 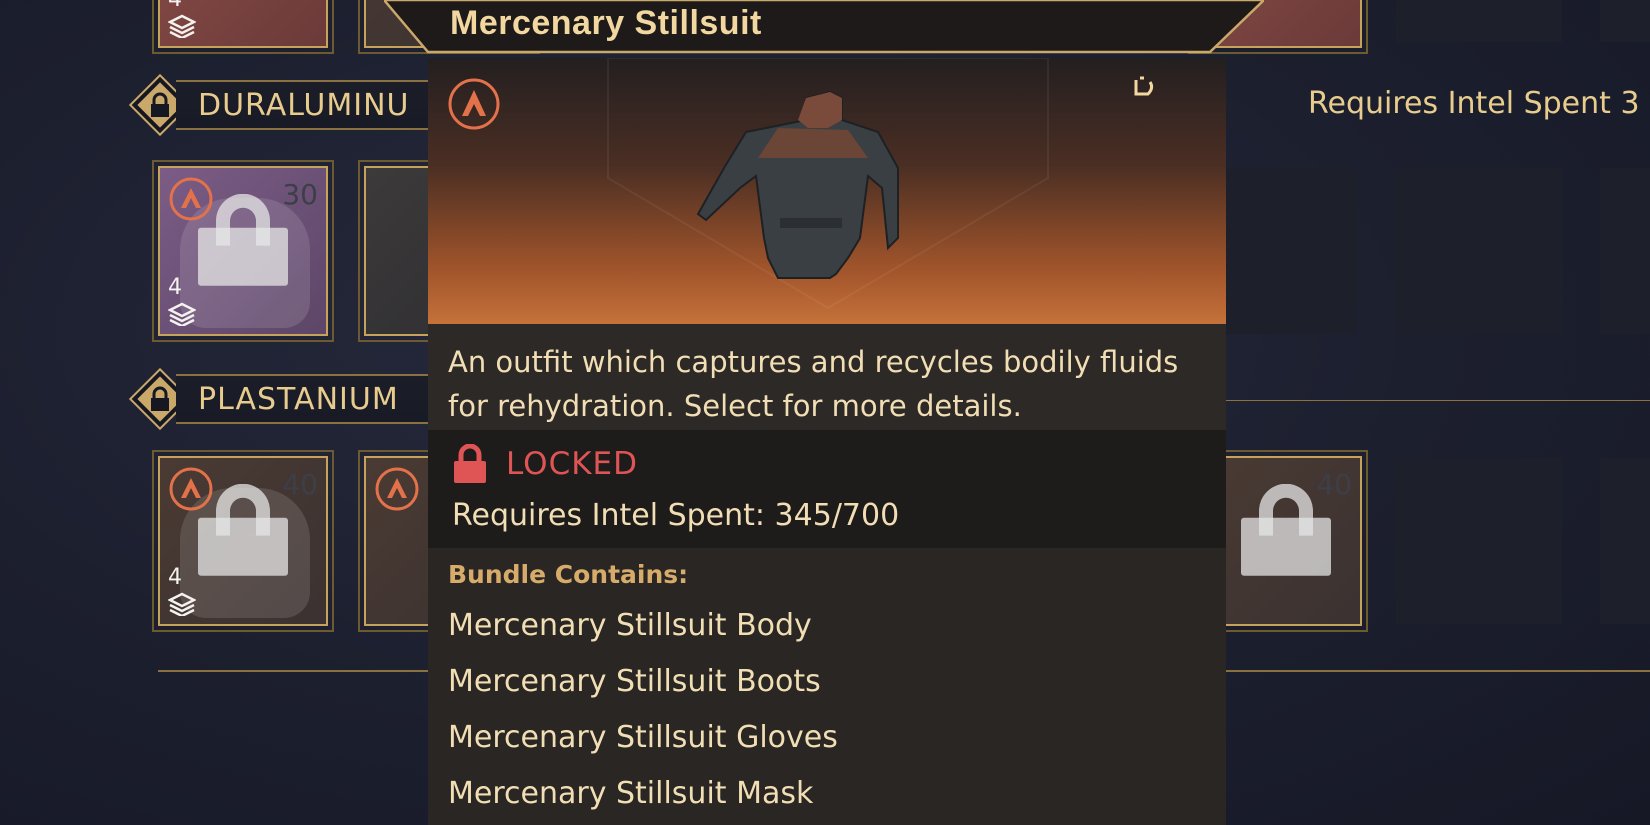 What do you see at coordinates (300, 194) in the screenshot?
I see `item-level: 30` at bounding box center [300, 194].